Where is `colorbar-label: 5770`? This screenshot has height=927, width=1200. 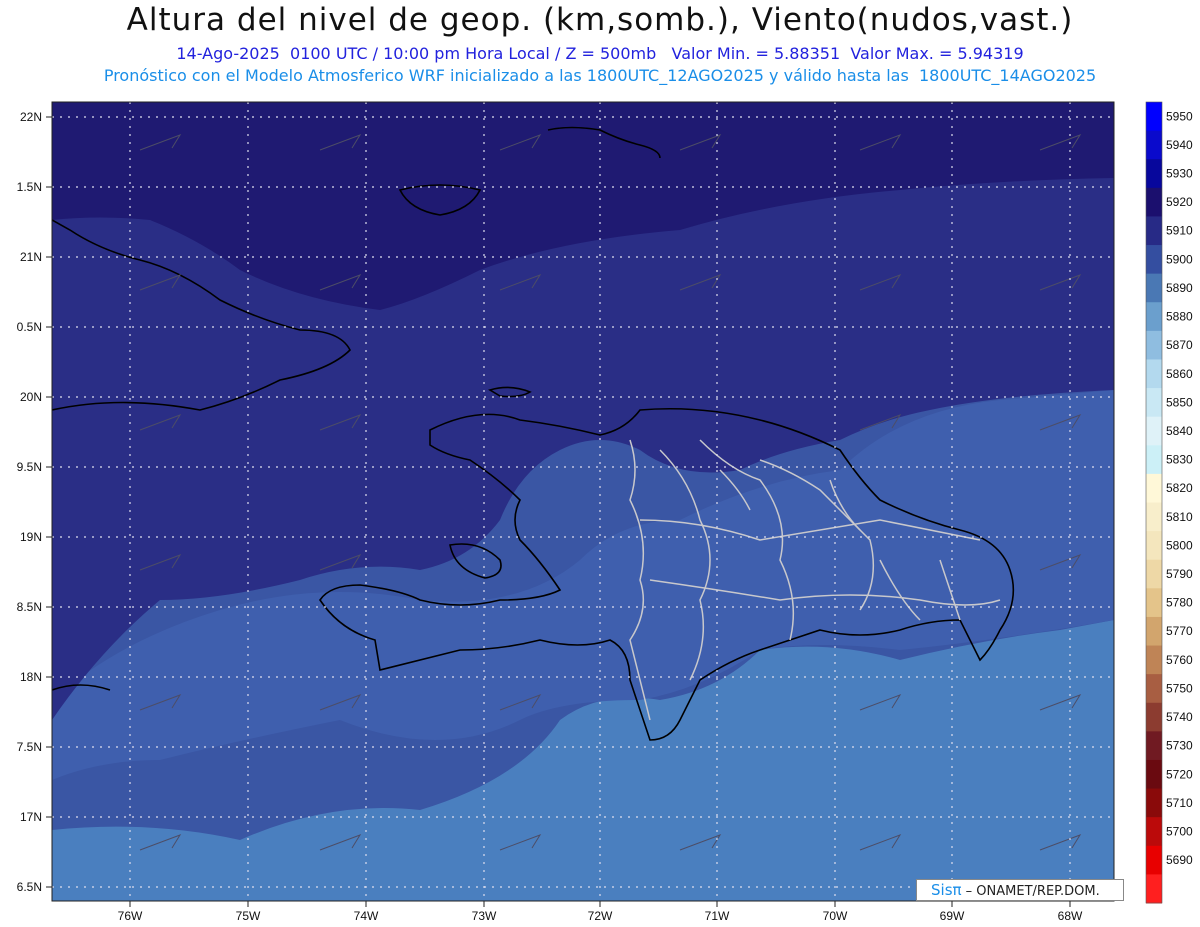 colorbar-label: 5770 is located at coordinates (1179, 631).